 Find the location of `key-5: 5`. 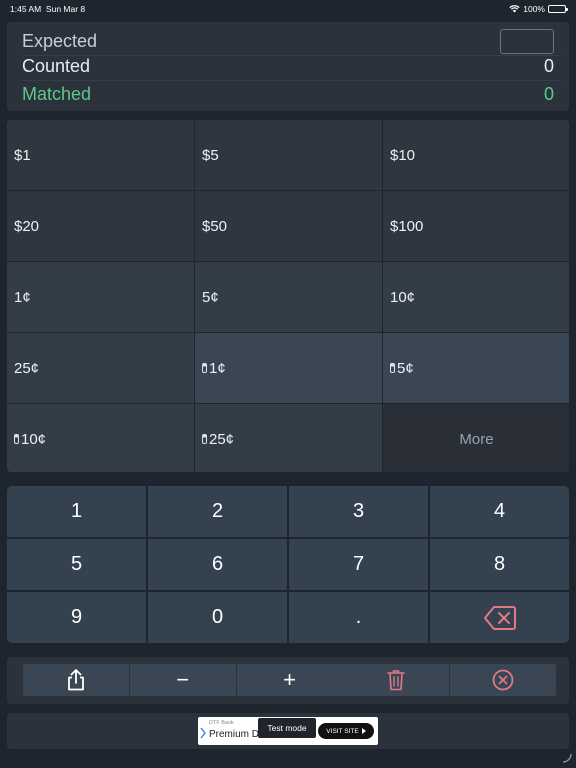

key-5: 5 is located at coordinates (76, 564).